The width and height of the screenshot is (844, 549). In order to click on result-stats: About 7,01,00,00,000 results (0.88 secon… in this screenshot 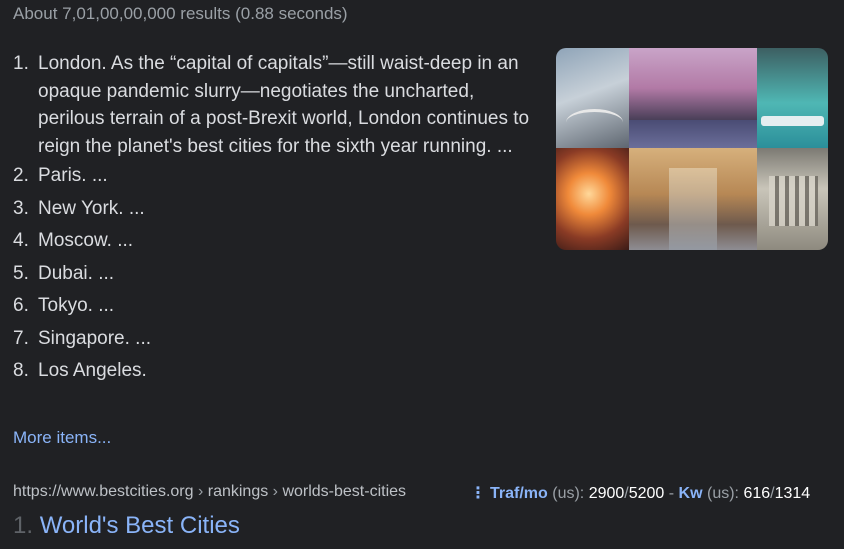, I will do `click(180, 13)`.